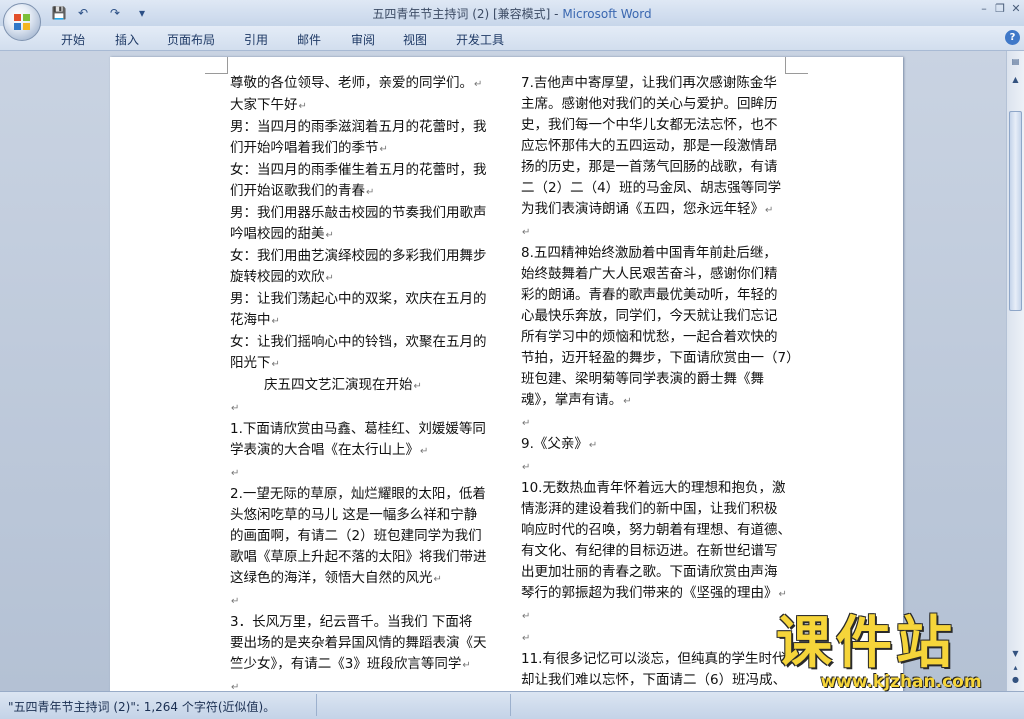 Image resolution: width=1024 pixels, height=719 pixels. I want to click on scroll-thumb, so click(1015, 211).